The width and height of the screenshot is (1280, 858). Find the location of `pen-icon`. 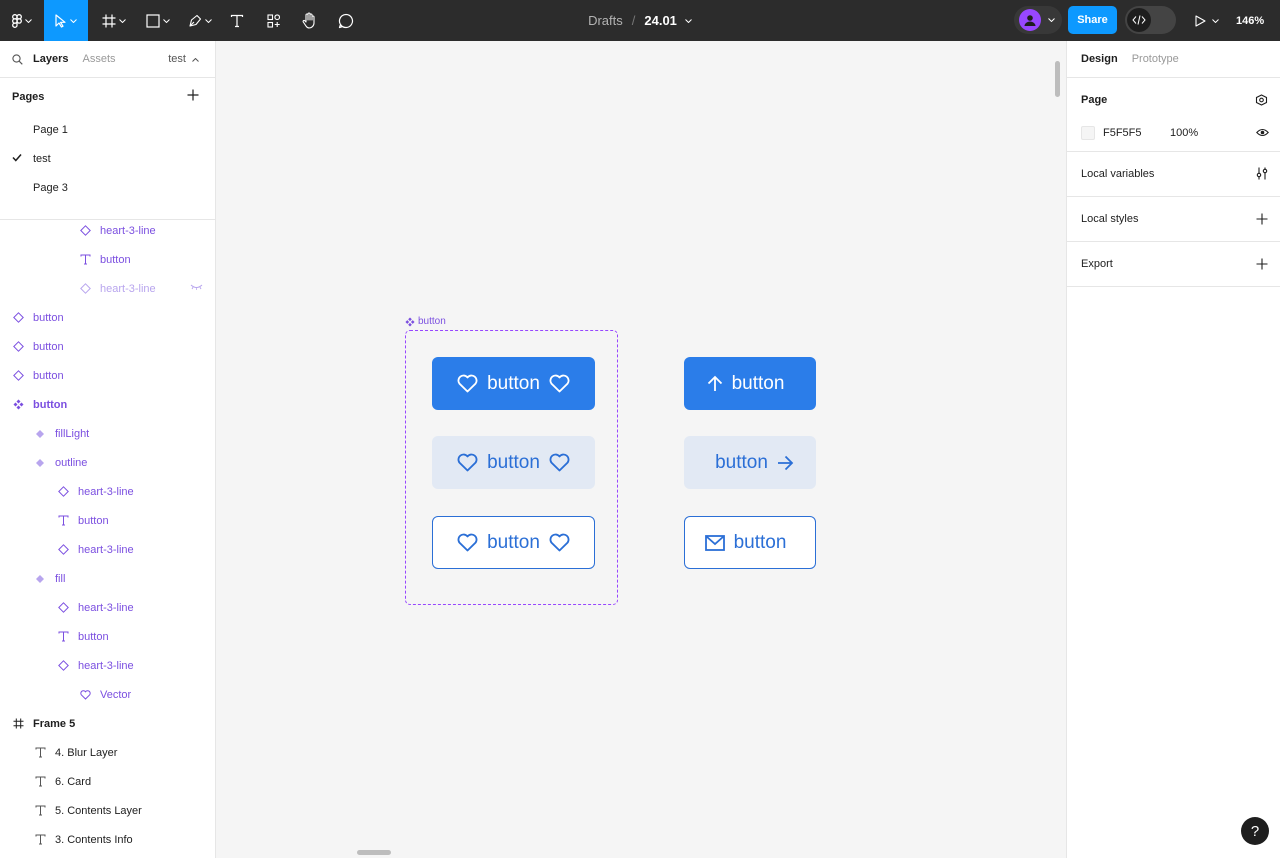

pen-icon is located at coordinates (195, 20).